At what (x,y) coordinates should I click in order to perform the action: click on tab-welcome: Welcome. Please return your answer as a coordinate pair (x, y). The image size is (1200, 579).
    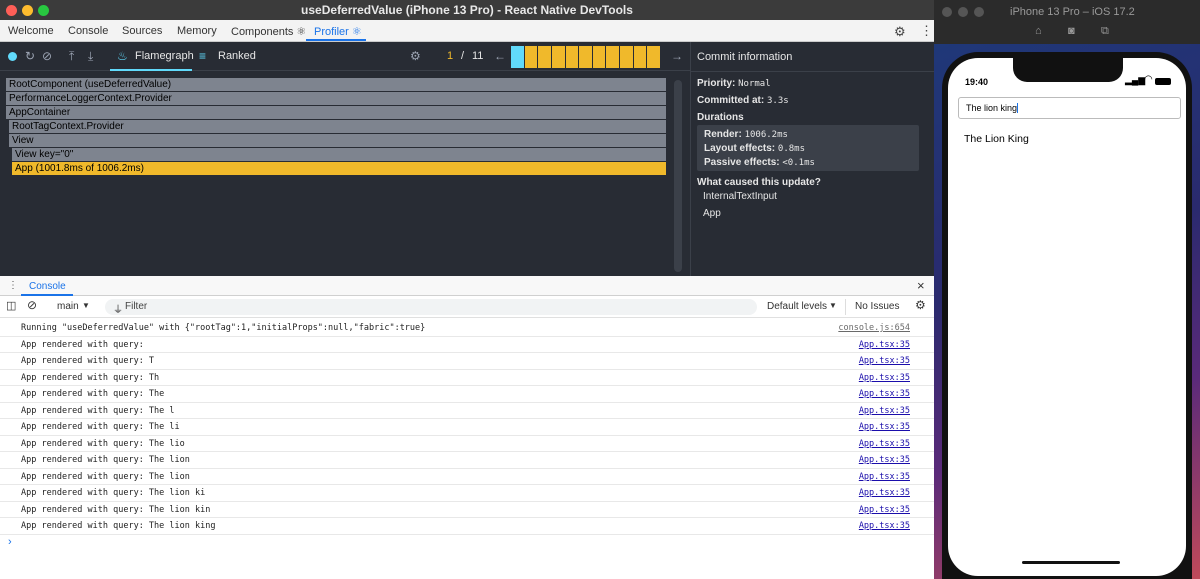
    Looking at the image, I should click on (31, 31).